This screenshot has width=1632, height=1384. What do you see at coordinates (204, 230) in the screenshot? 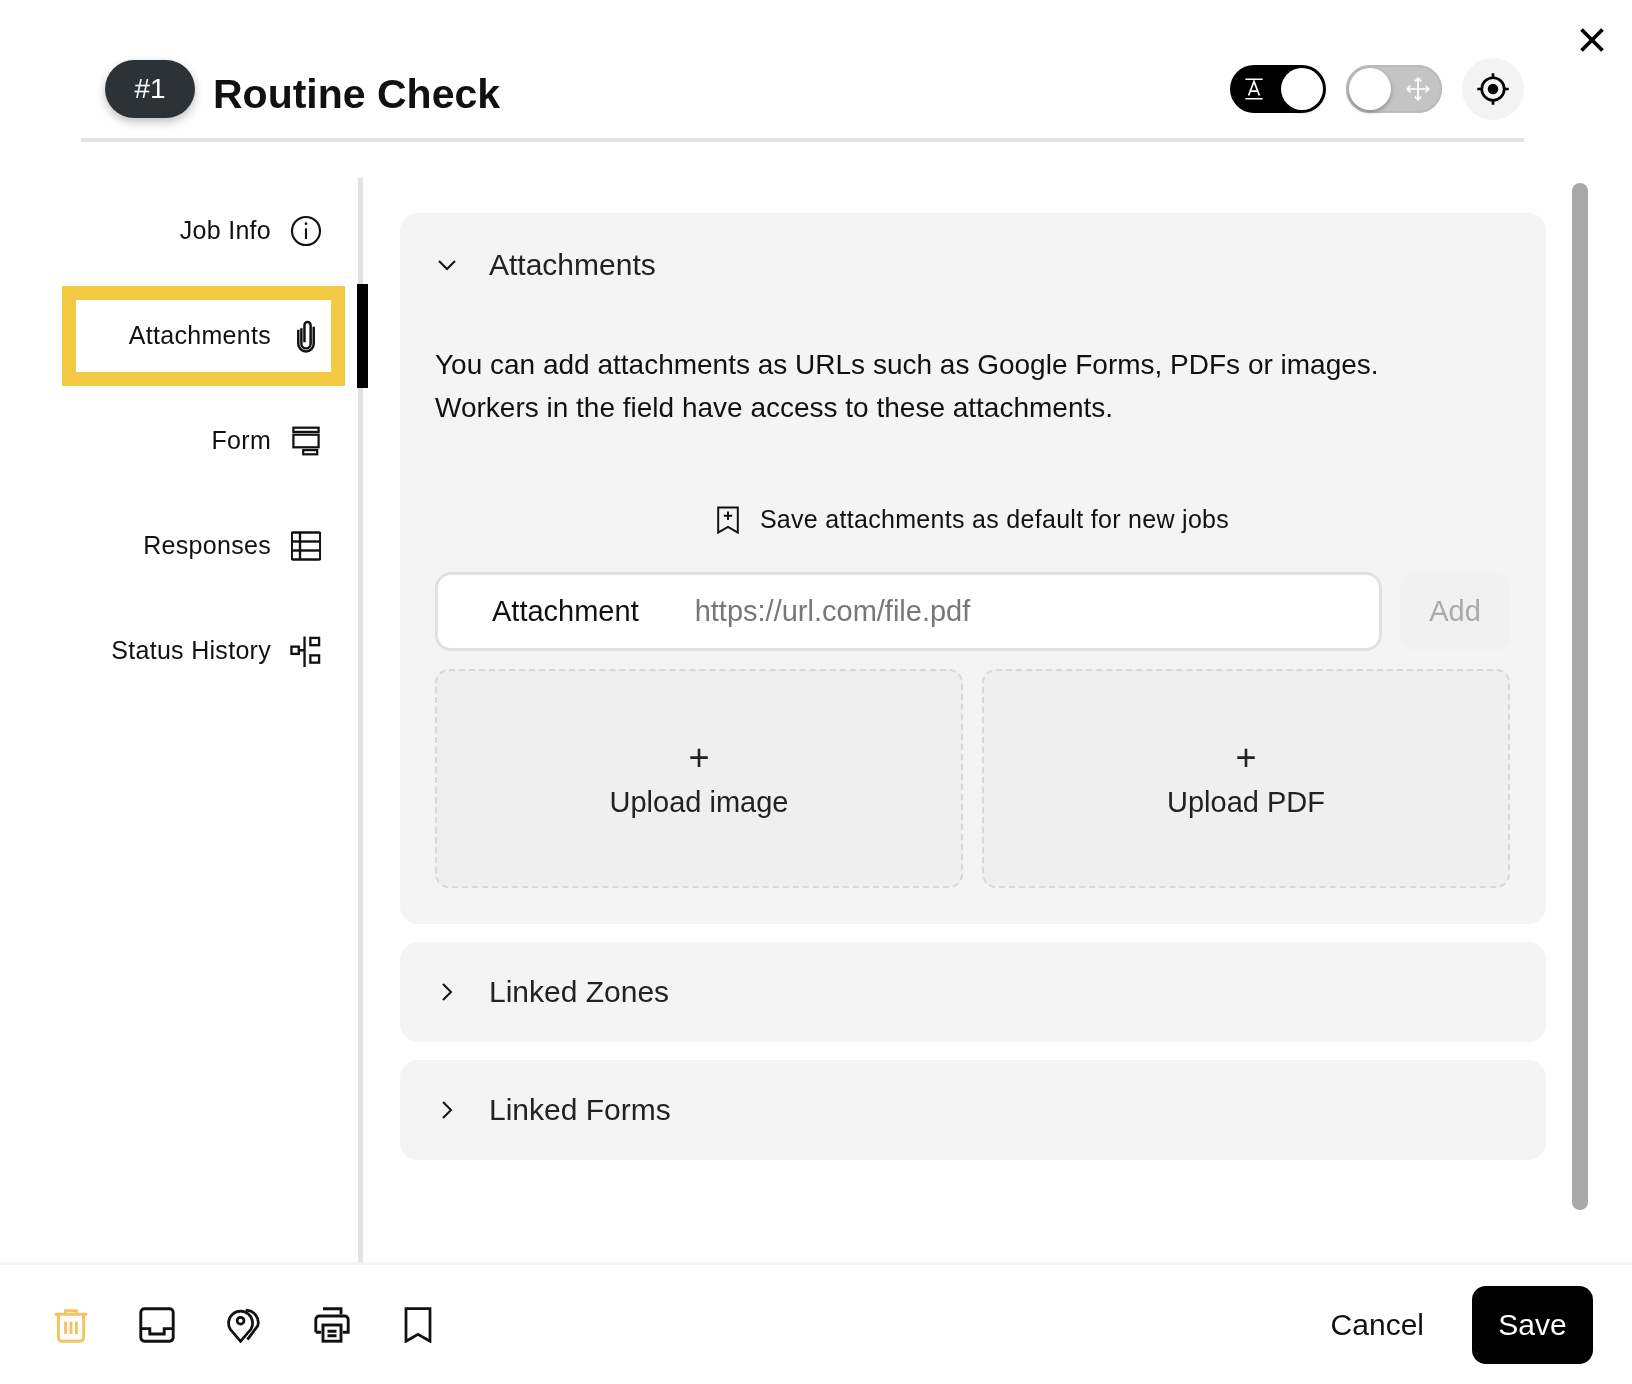
I see `sidebar-item: Job Info` at bounding box center [204, 230].